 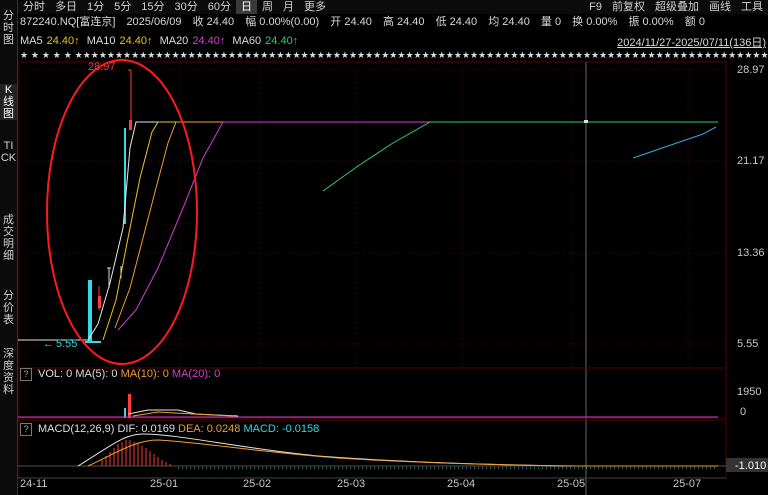 What do you see at coordinates (282, 22) in the screenshot?
I see `change-pct: 幅 0.00%(0.00)` at bounding box center [282, 22].